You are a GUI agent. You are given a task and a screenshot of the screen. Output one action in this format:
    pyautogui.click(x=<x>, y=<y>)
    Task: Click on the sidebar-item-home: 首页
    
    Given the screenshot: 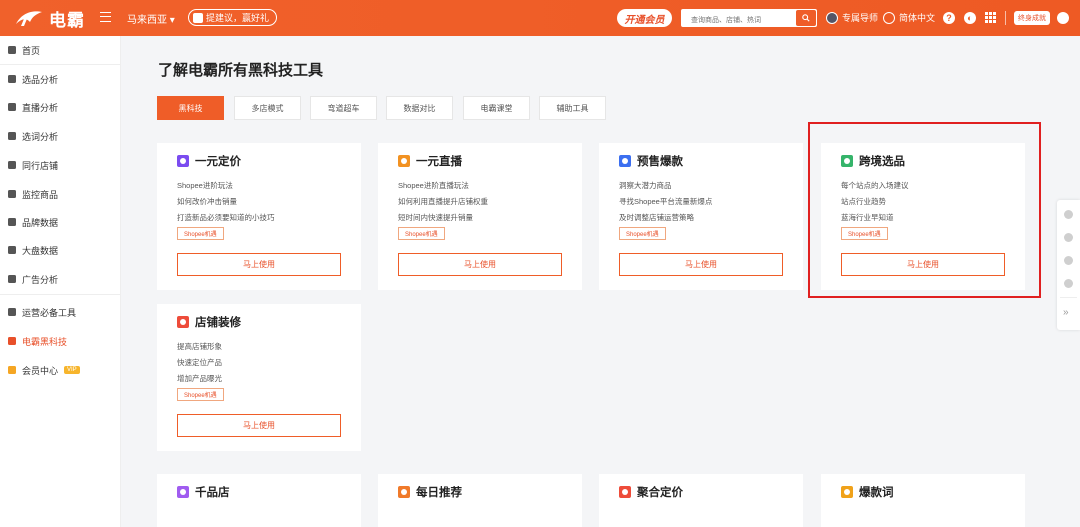 What is the action you would take?
    pyautogui.click(x=24, y=50)
    